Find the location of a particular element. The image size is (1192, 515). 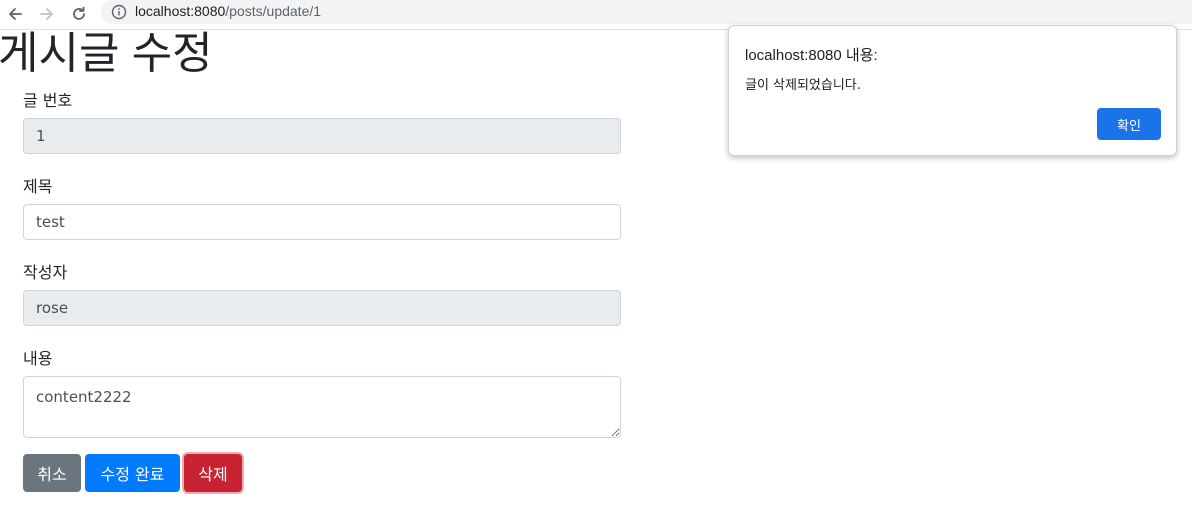

arrow-right-icon is located at coordinates (47, 14).